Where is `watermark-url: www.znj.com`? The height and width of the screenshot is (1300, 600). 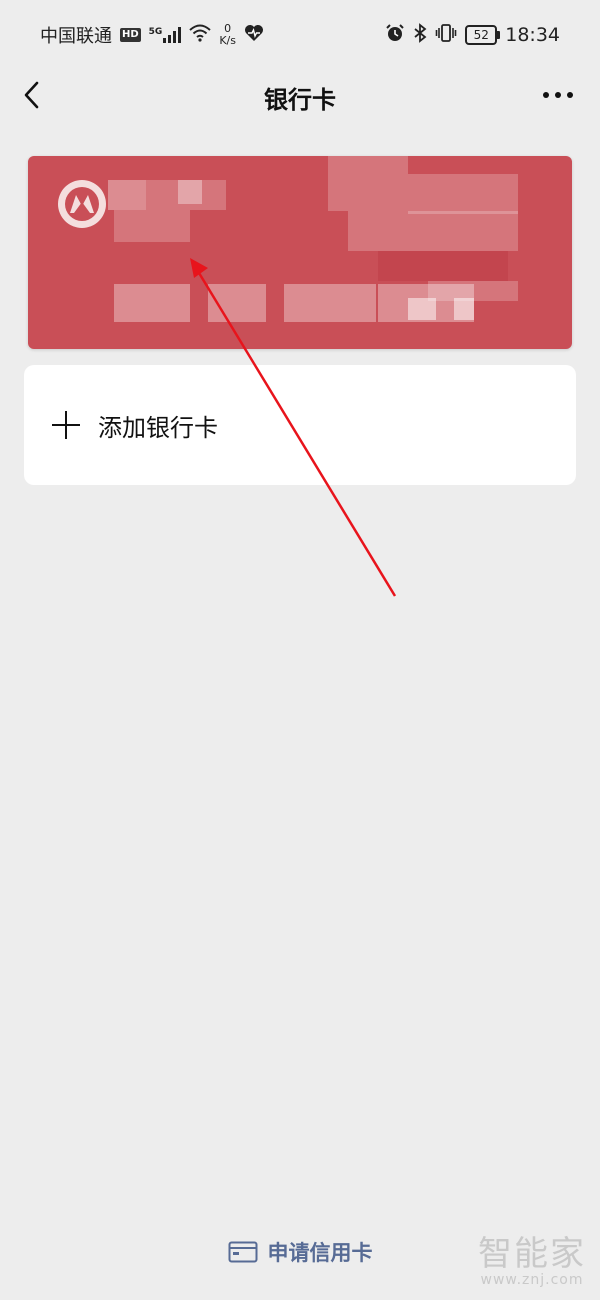 watermark-url: www.znj.com is located at coordinates (532, 1280).